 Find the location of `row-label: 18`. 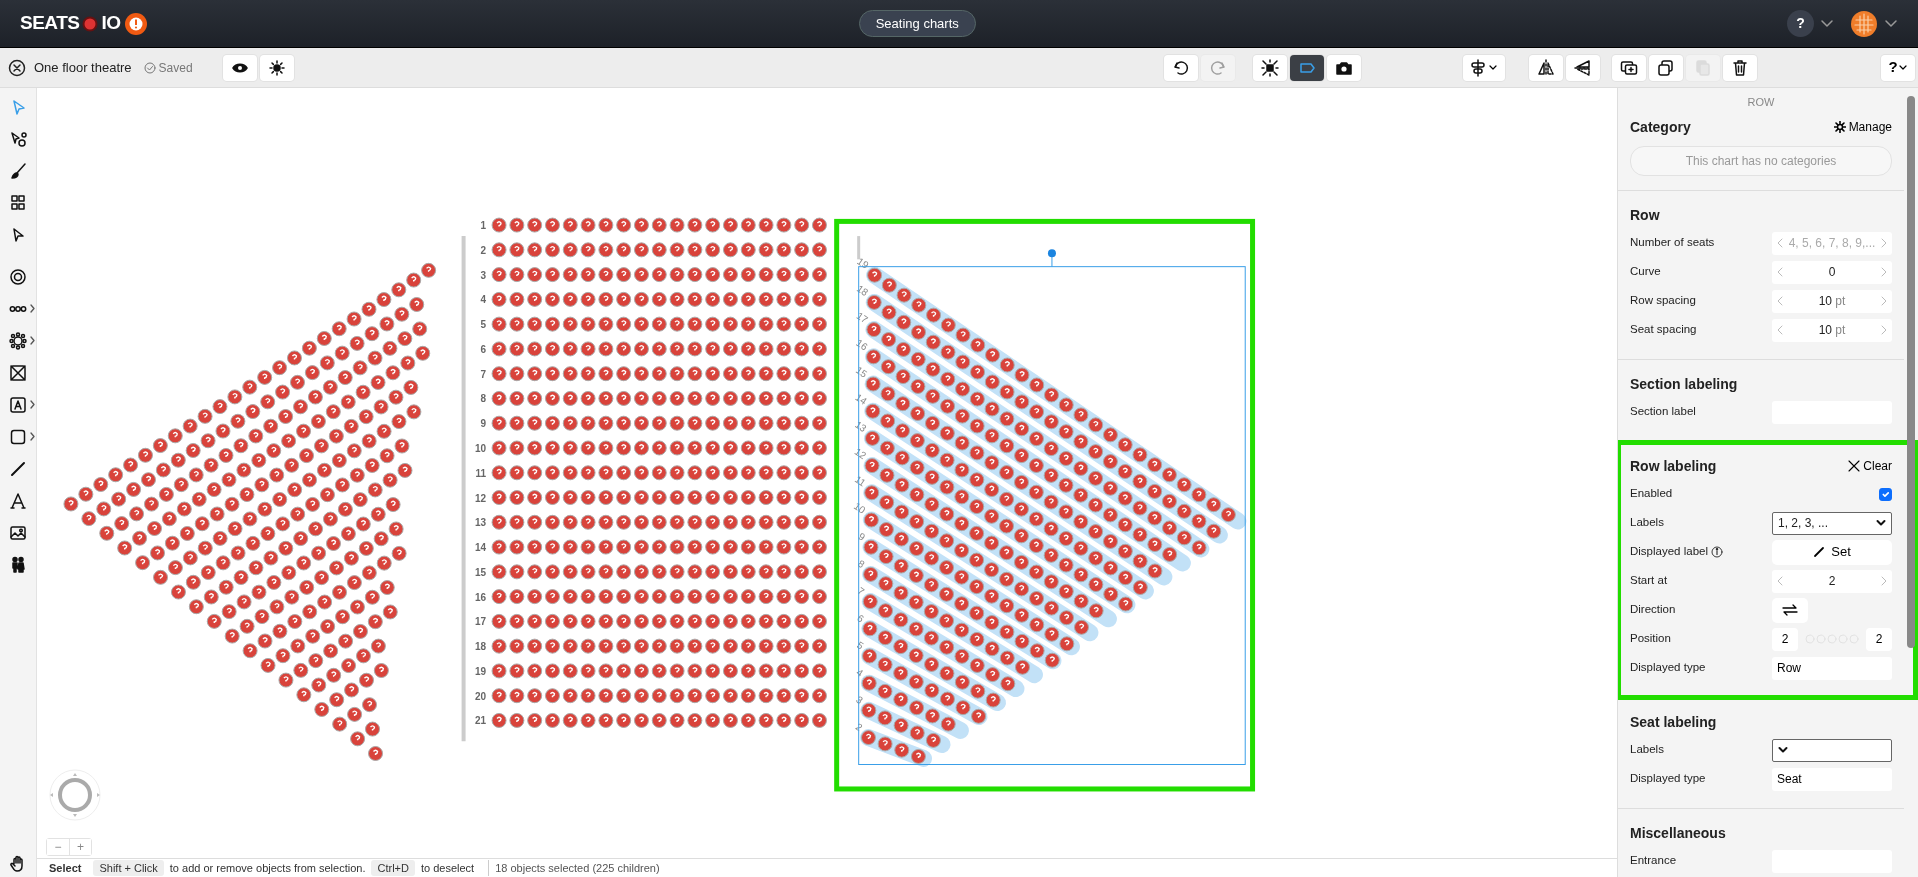

row-label: 18 is located at coordinates (862, 290).